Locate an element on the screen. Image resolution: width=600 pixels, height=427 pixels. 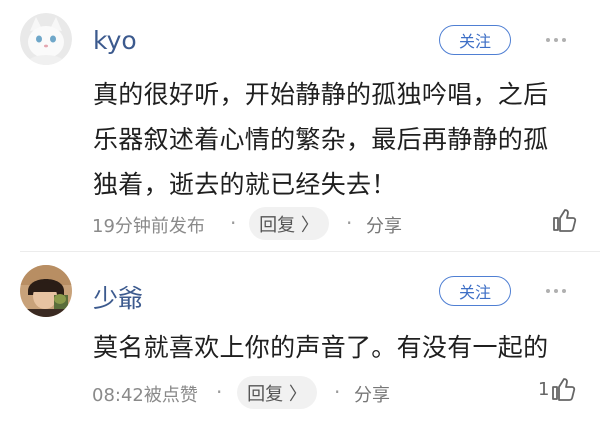
person-avatar-image is located at coordinates (46, 291).